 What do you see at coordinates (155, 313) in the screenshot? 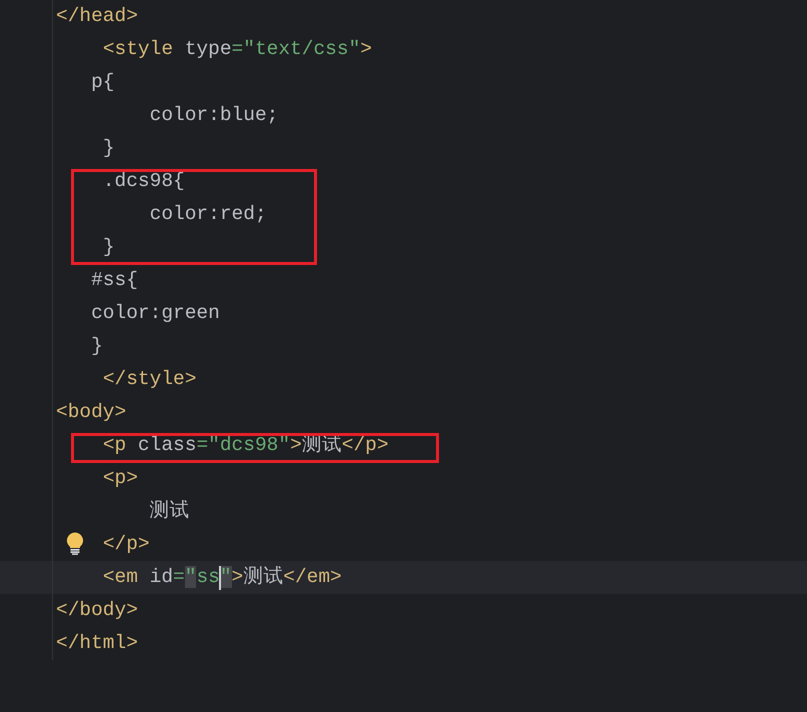
I see `code-line: color:green` at bounding box center [155, 313].